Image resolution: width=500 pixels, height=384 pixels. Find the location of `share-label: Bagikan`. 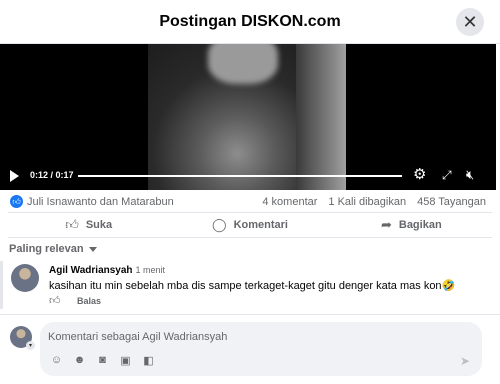

share-label: Bagikan is located at coordinates (420, 225).